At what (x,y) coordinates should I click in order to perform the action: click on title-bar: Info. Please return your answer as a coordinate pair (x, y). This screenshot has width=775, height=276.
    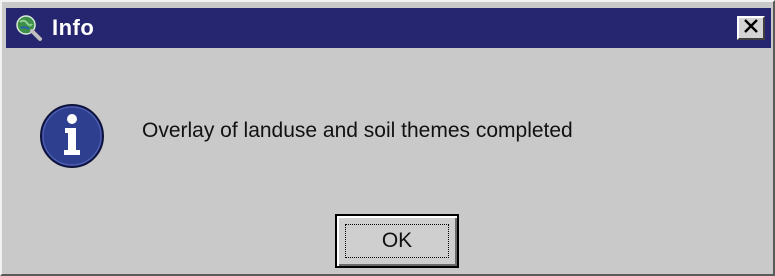
    Looking at the image, I should click on (388, 28).